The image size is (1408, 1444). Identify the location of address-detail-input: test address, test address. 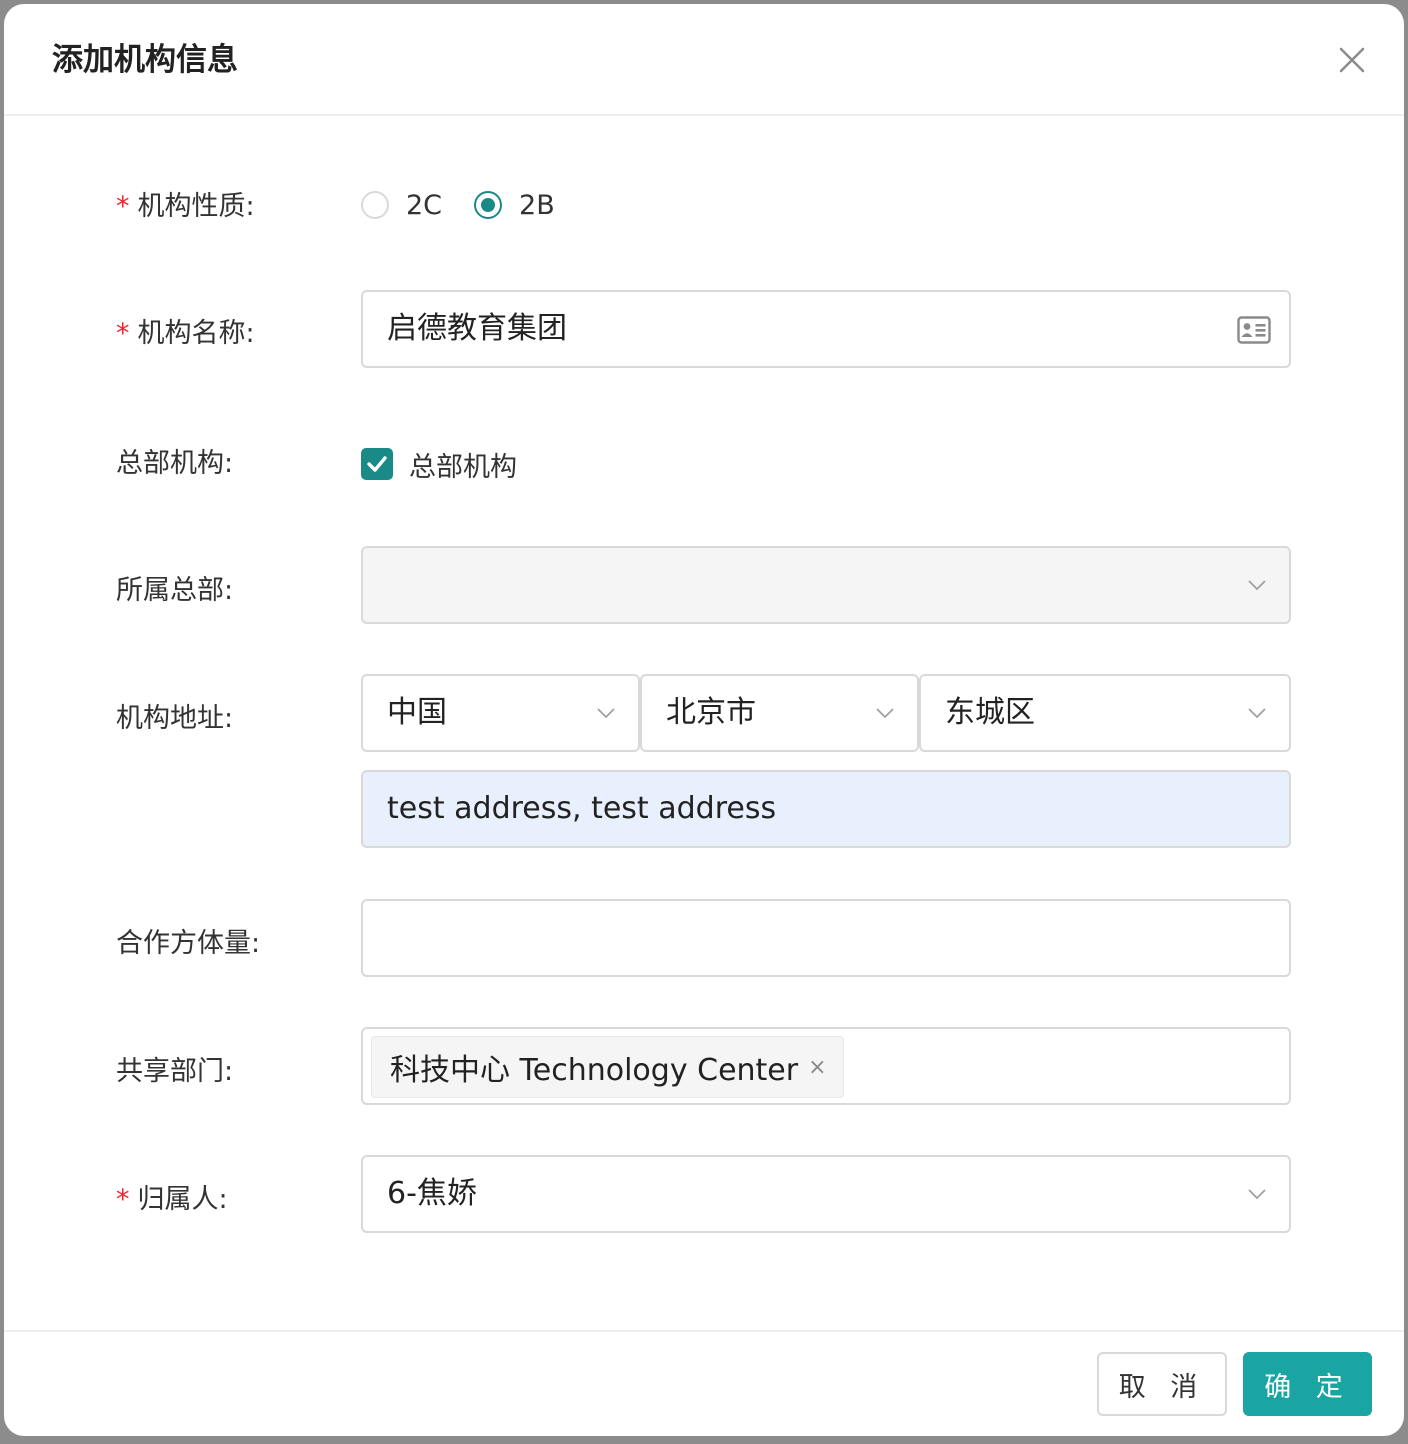
(826, 809).